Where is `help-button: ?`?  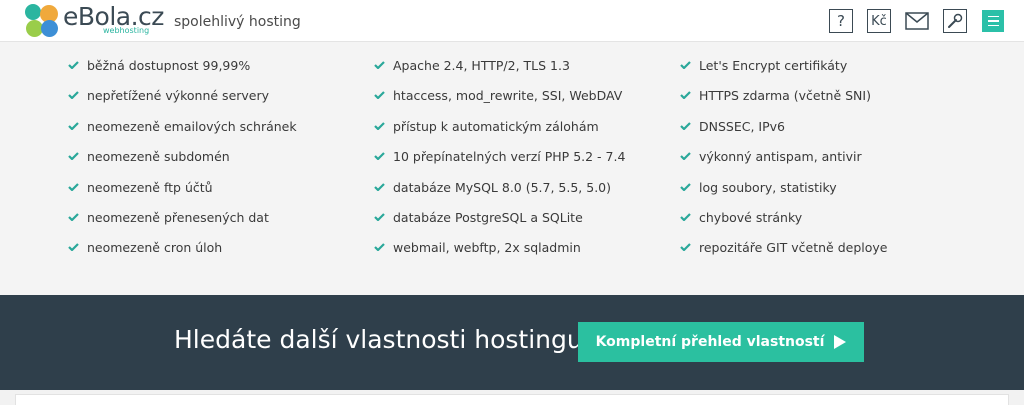
help-button: ? is located at coordinates (841, 21).